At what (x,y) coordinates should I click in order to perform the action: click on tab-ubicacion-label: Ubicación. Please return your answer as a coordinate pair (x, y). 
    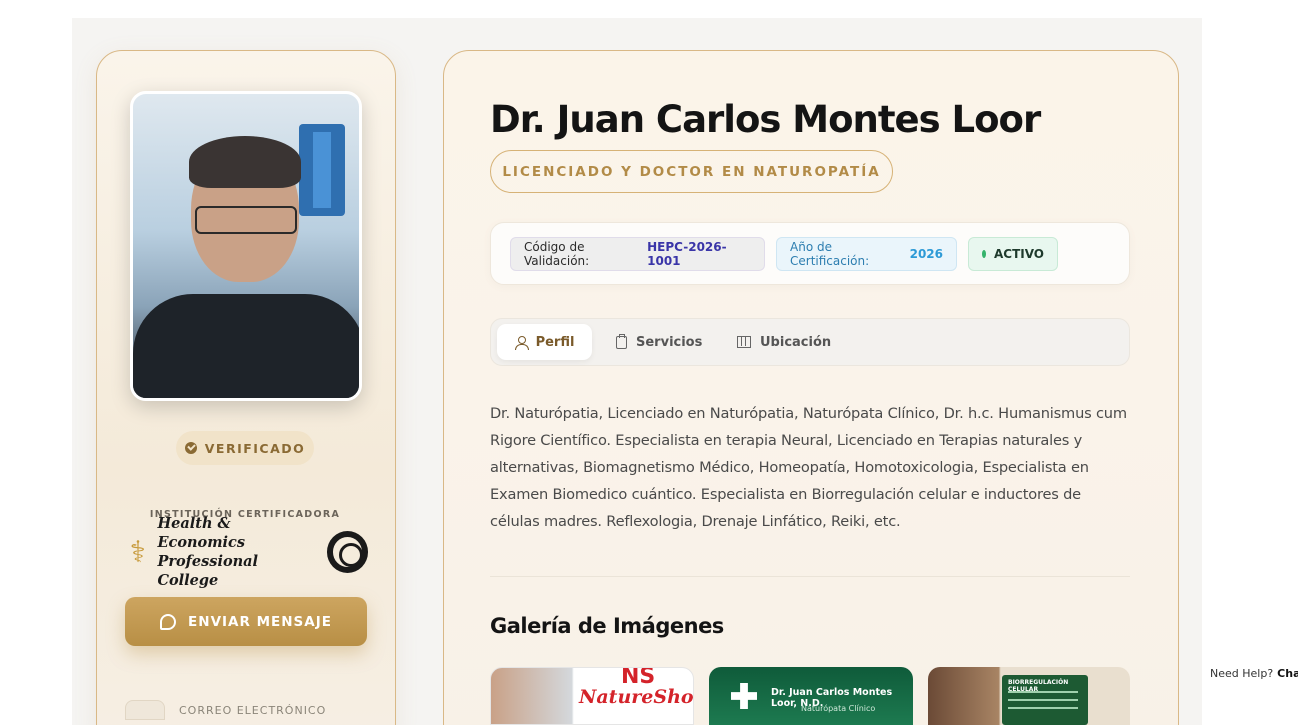
    Looking at the image, I should click on (796, 342).